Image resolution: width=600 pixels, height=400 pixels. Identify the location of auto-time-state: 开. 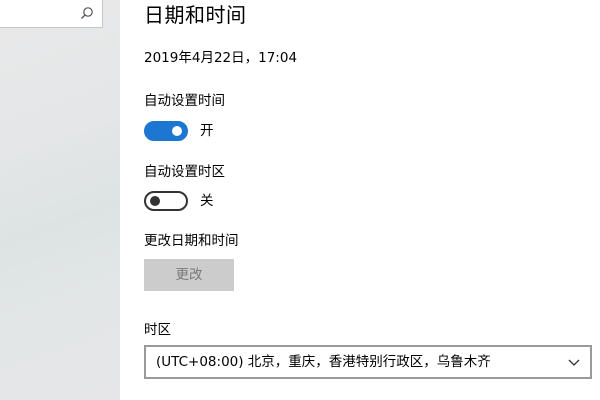
(207, 131).